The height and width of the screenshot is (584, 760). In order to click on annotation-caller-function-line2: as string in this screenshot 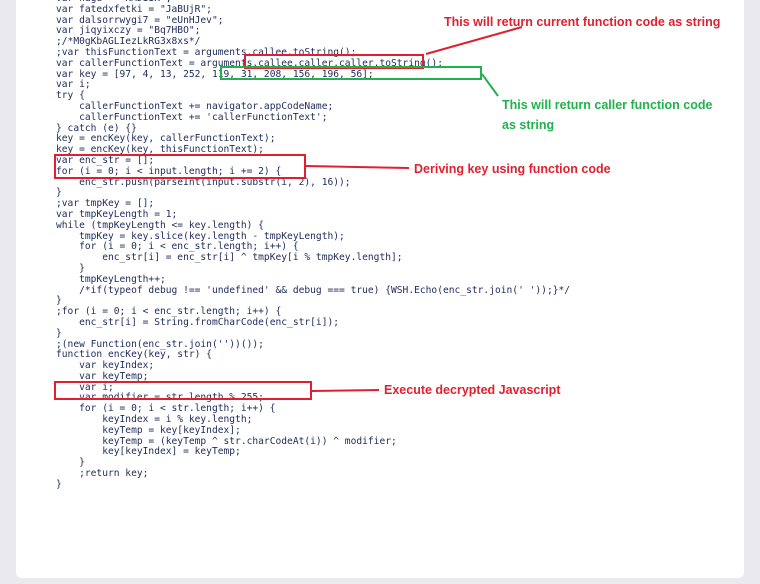, I will do `click(528, 125)`.